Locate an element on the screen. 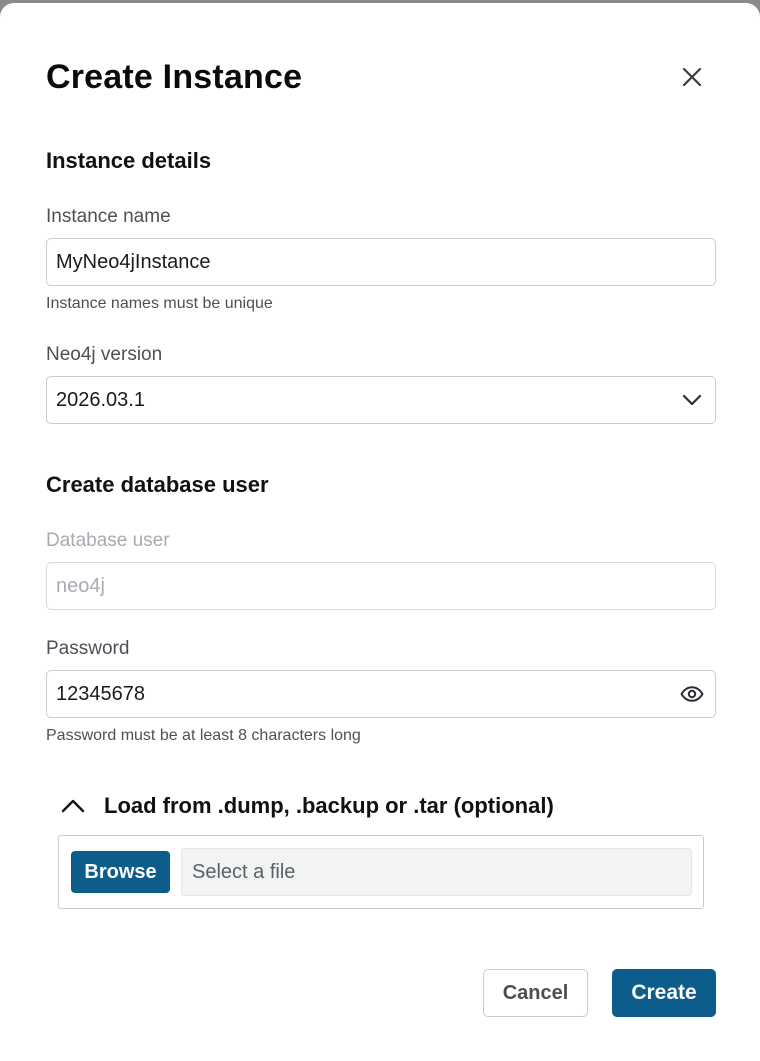  instance-name-label: Instance name is located at coordinates (108, 216).